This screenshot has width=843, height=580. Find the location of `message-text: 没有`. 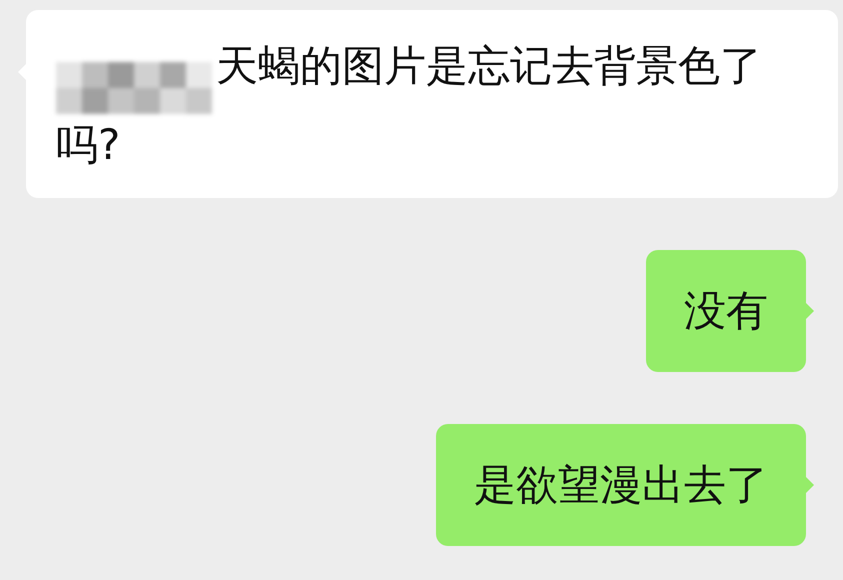

message-text: 没有 is located at coordinates (726, 310).